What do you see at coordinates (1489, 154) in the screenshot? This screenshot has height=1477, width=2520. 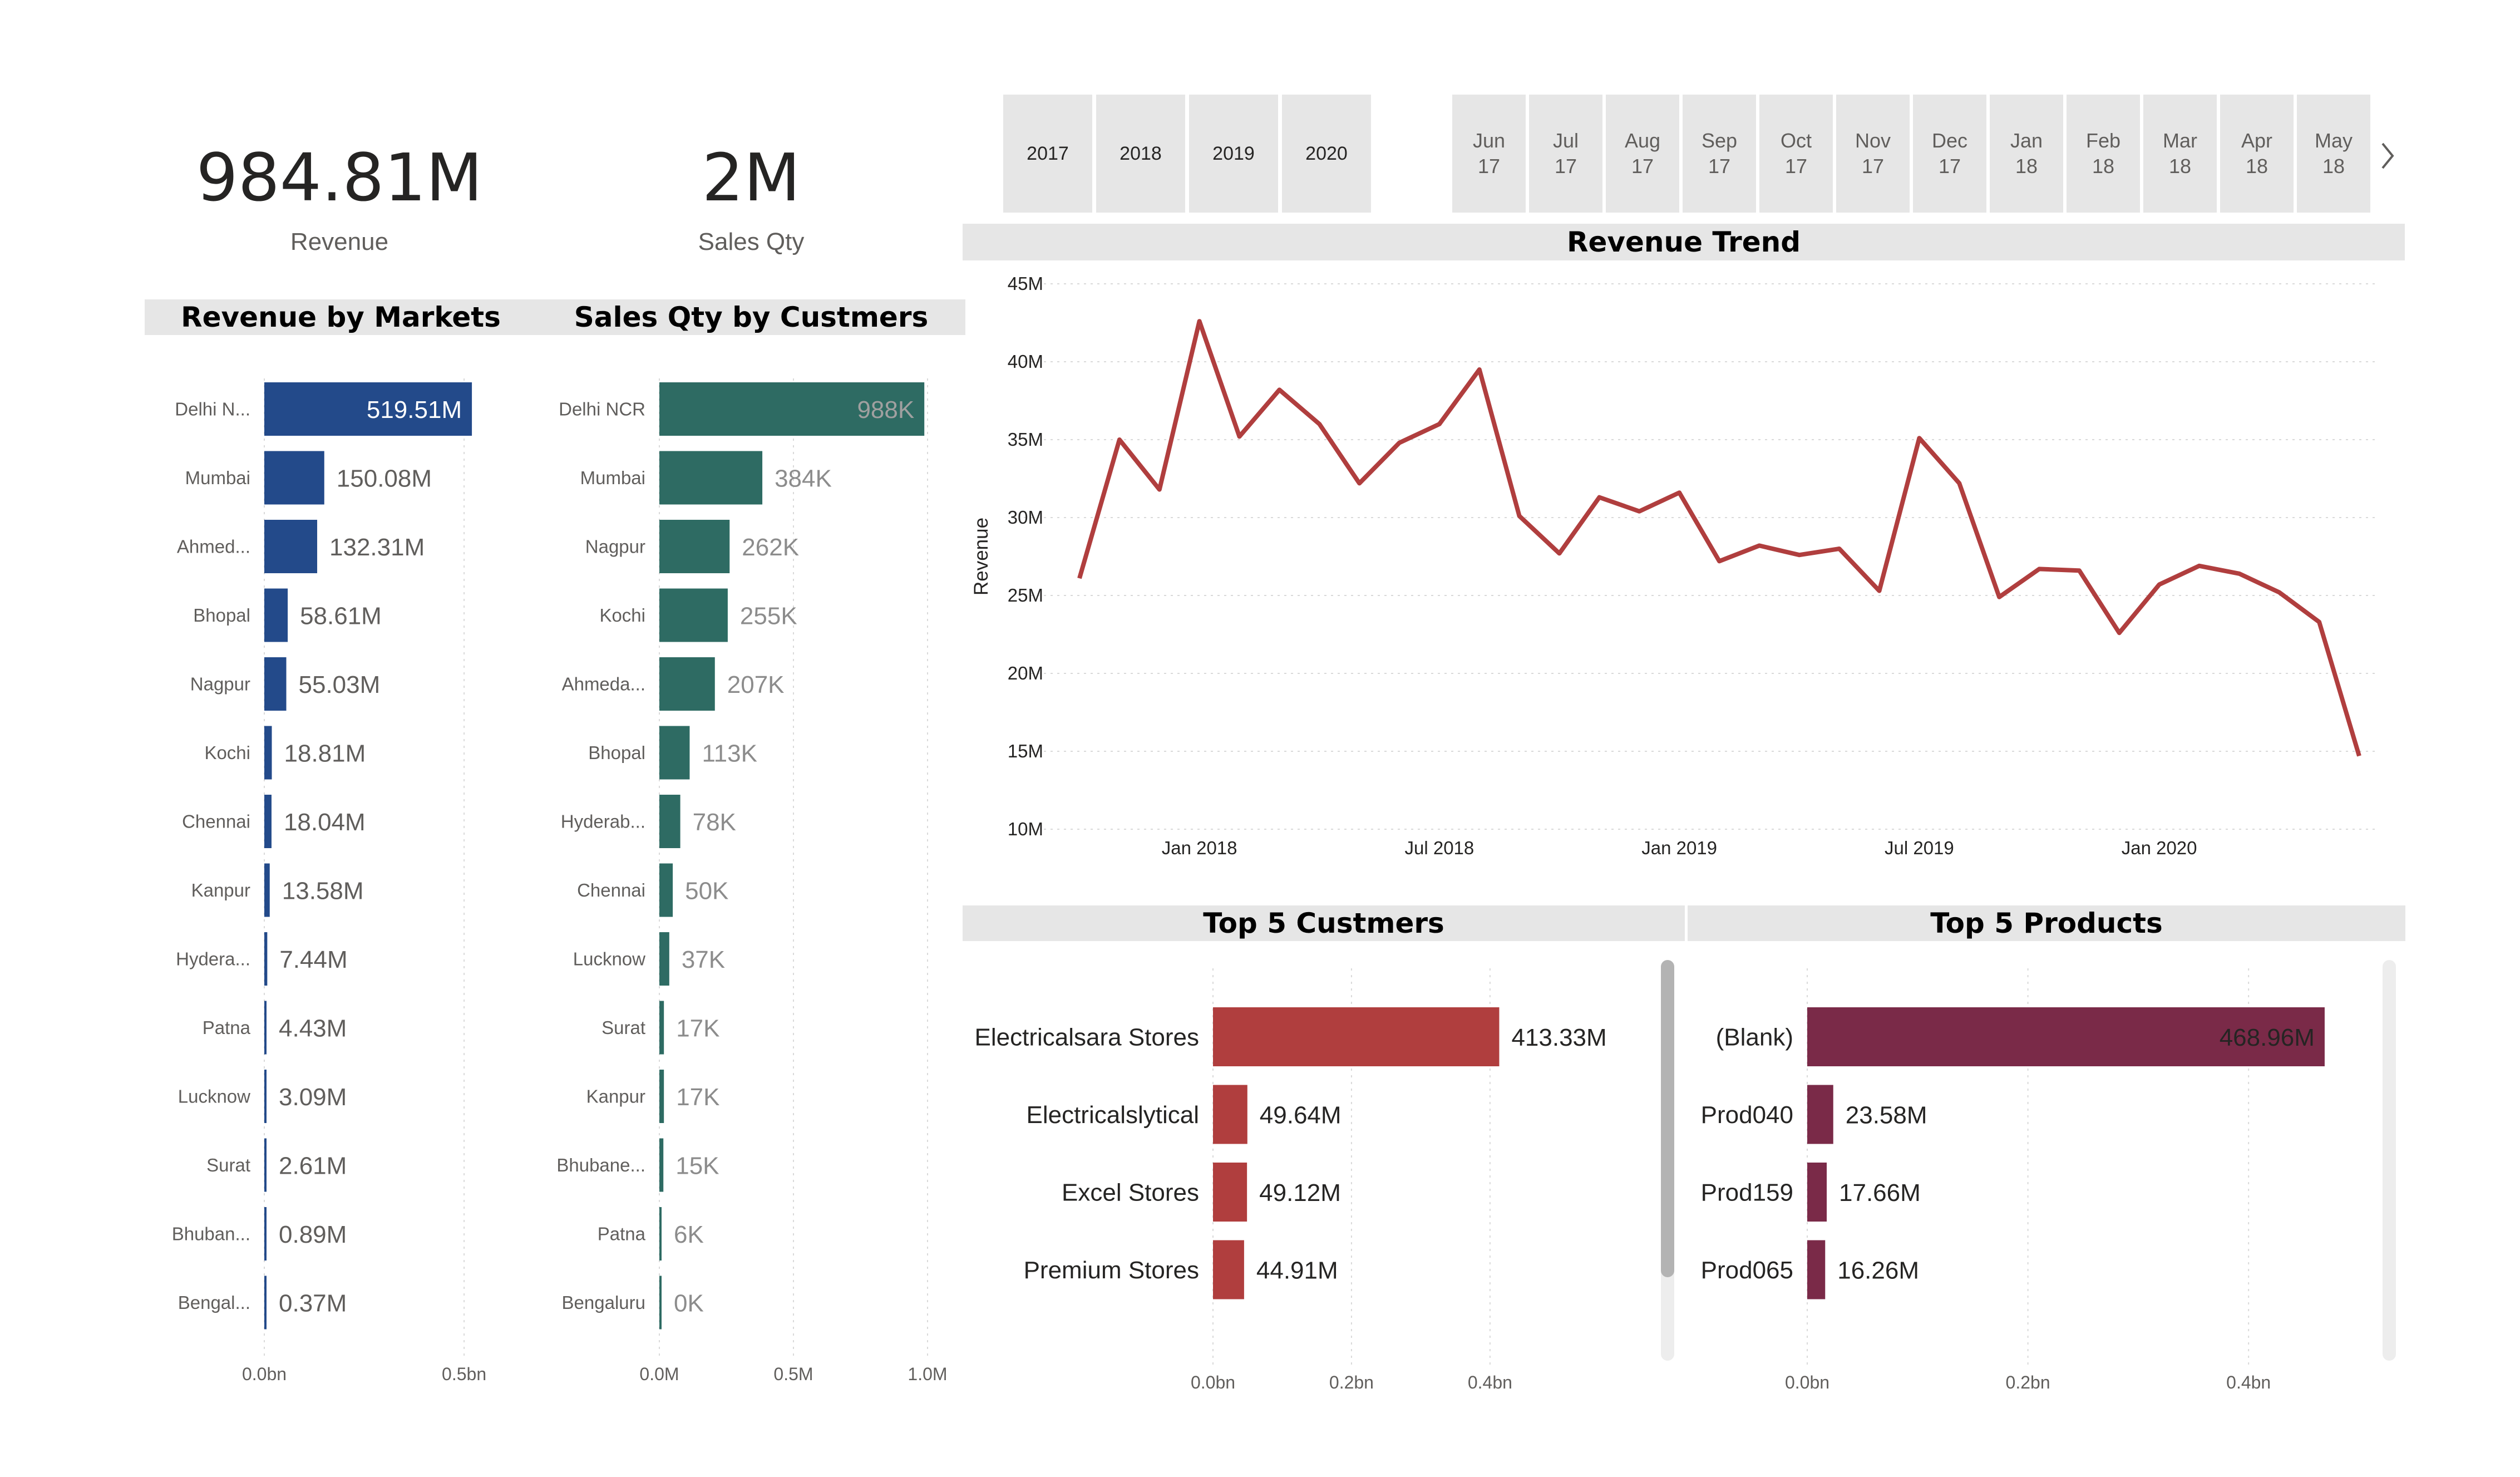 I see `month-slicer-item: Jun 17` at bounding box center [1489, 154].